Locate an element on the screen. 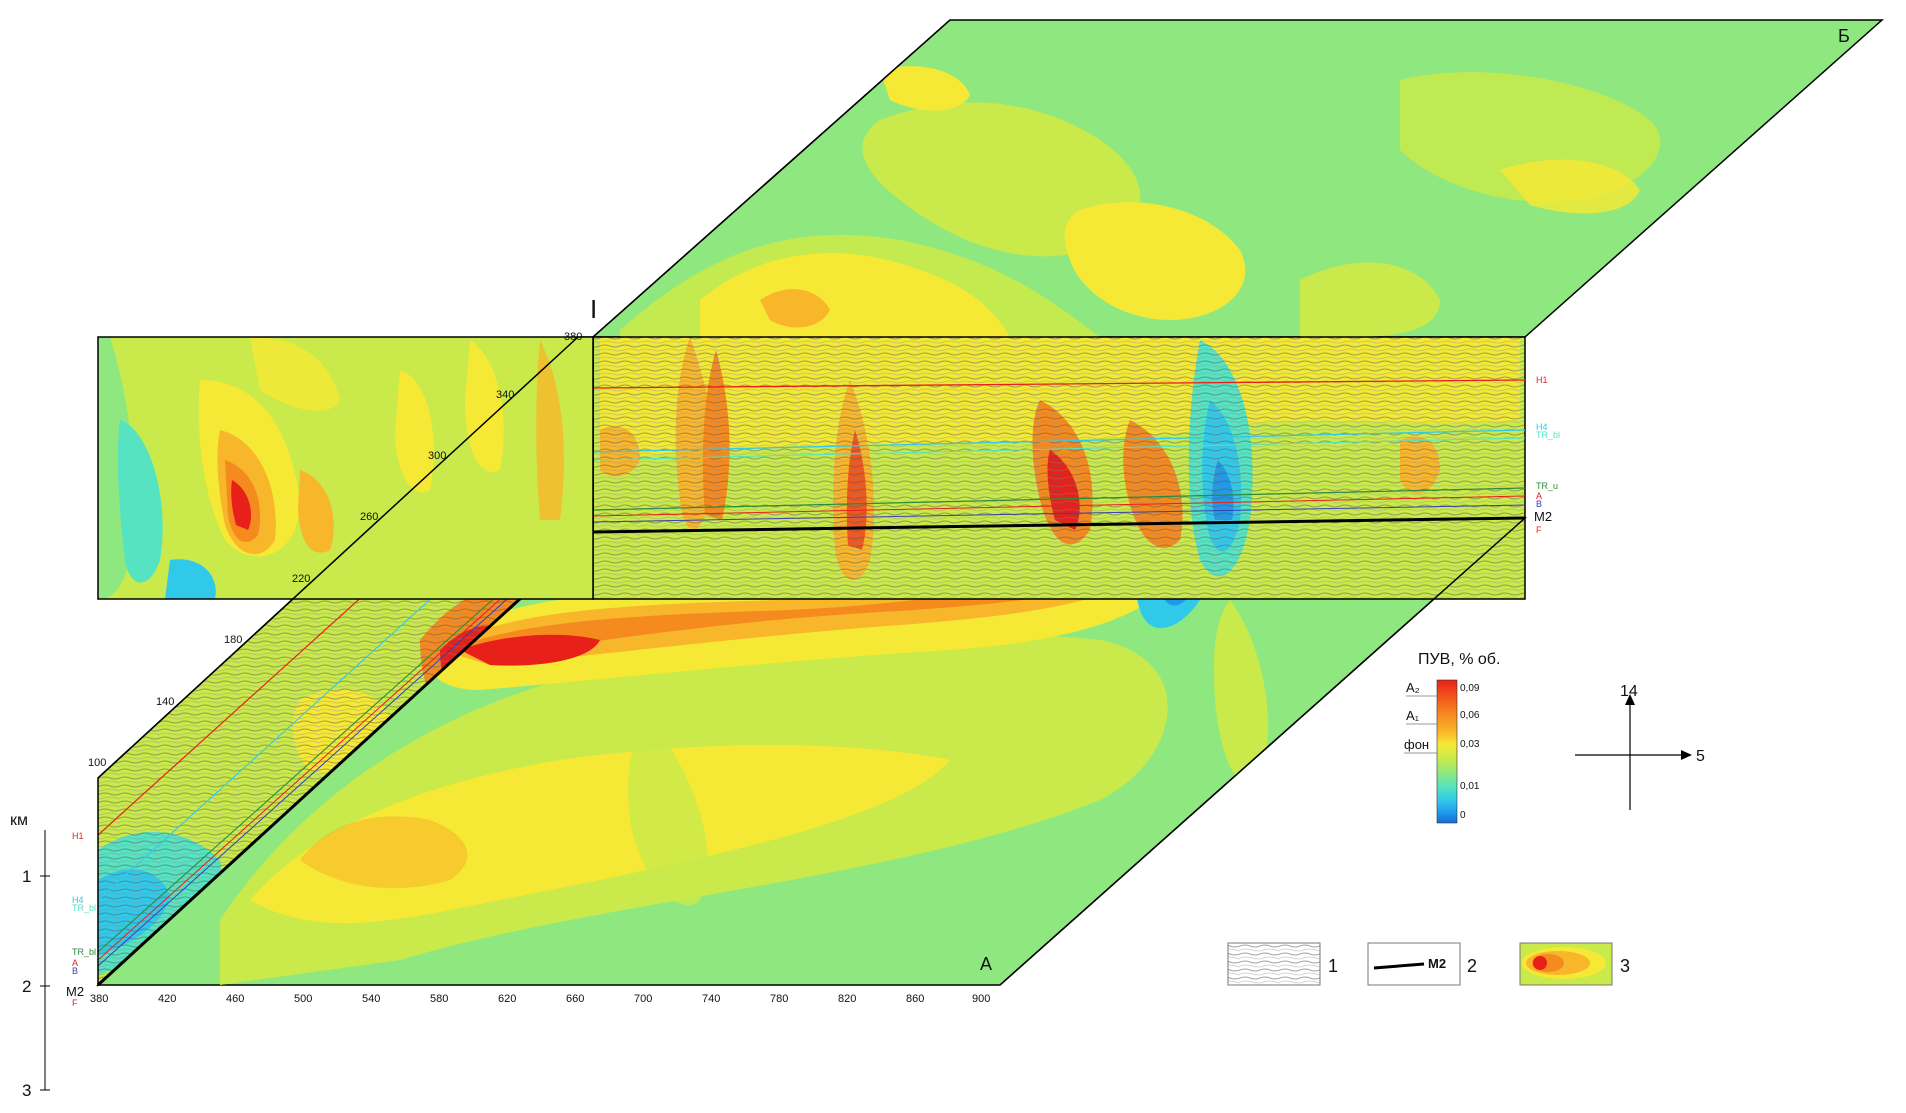  km-unit: км is located at coordinates (19, 820).